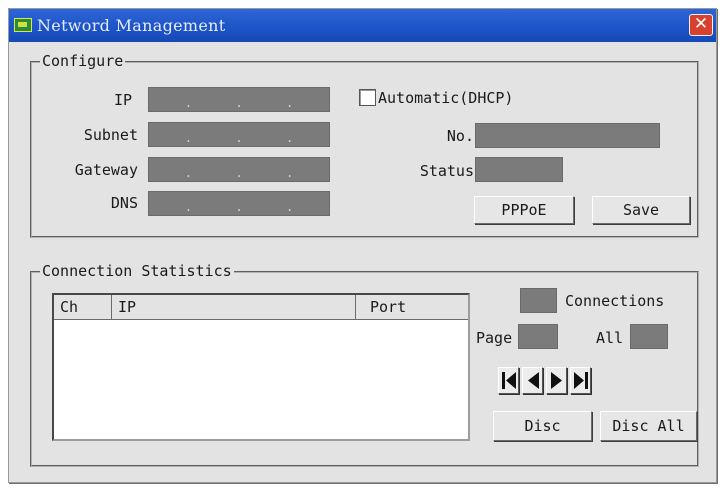  I want to click on configure-group-label: Configure, so click(83, 61).